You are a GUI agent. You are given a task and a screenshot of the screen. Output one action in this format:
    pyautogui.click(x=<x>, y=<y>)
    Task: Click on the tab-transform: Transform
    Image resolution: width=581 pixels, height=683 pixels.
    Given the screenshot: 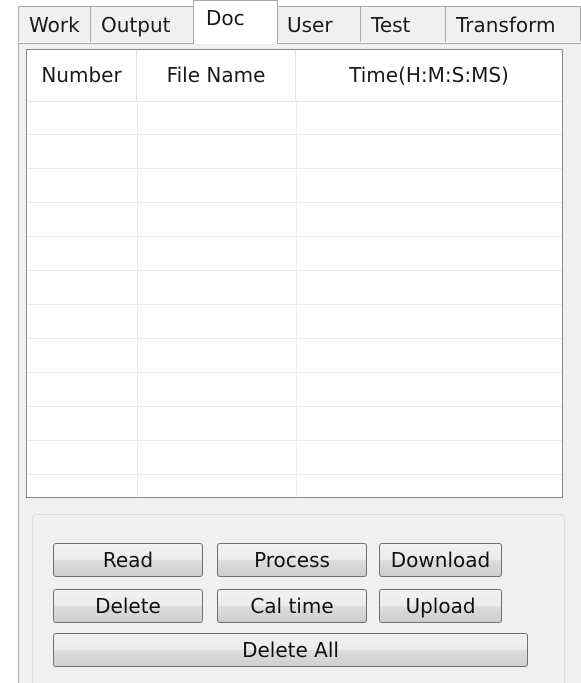 What is the action you would take?
    pyautogui.click(x=513, y=24)
    